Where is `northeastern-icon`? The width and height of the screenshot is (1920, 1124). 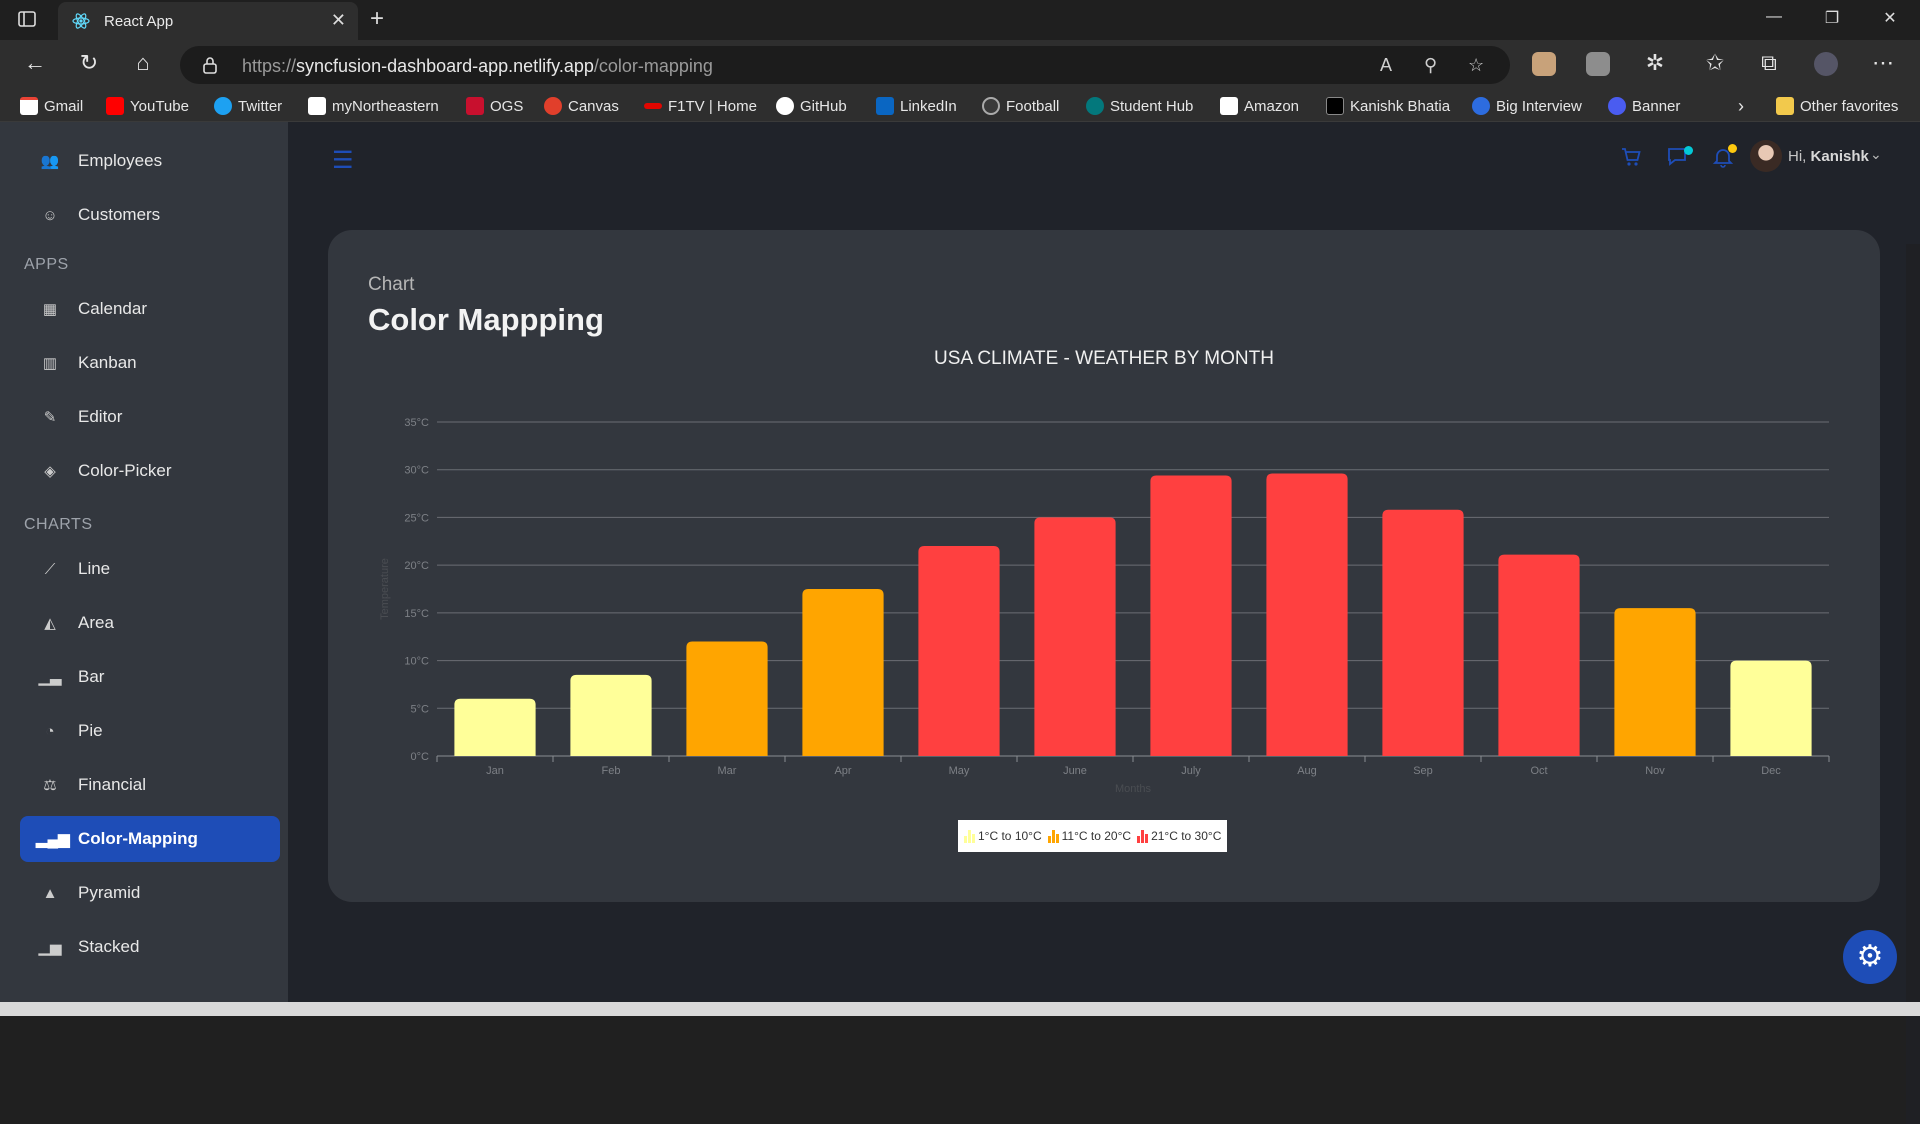 northeastern-icon is located at coordinates (317, 106).